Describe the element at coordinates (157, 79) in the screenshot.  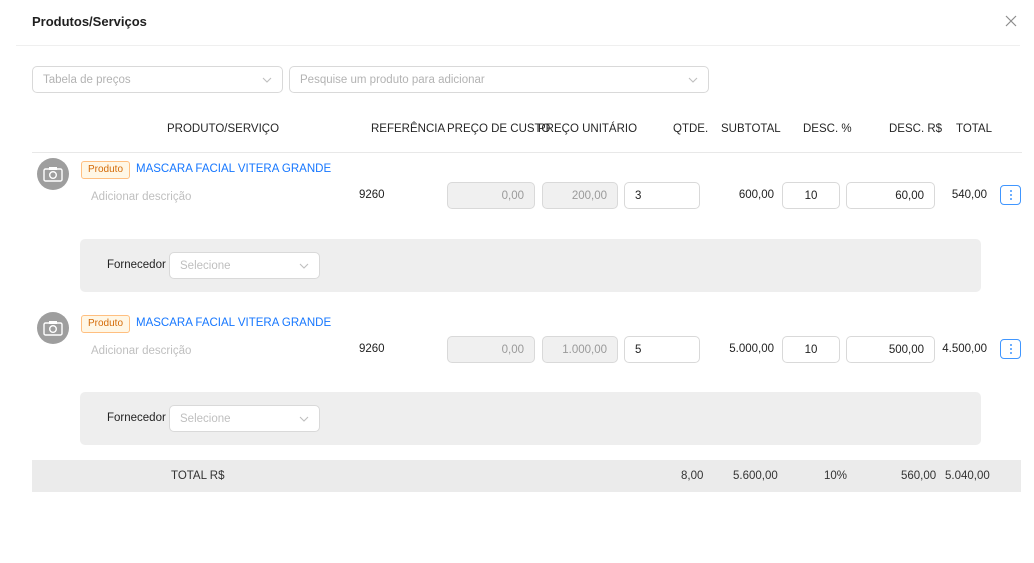
I see `price-table-select: Tabela de preços` at that location.